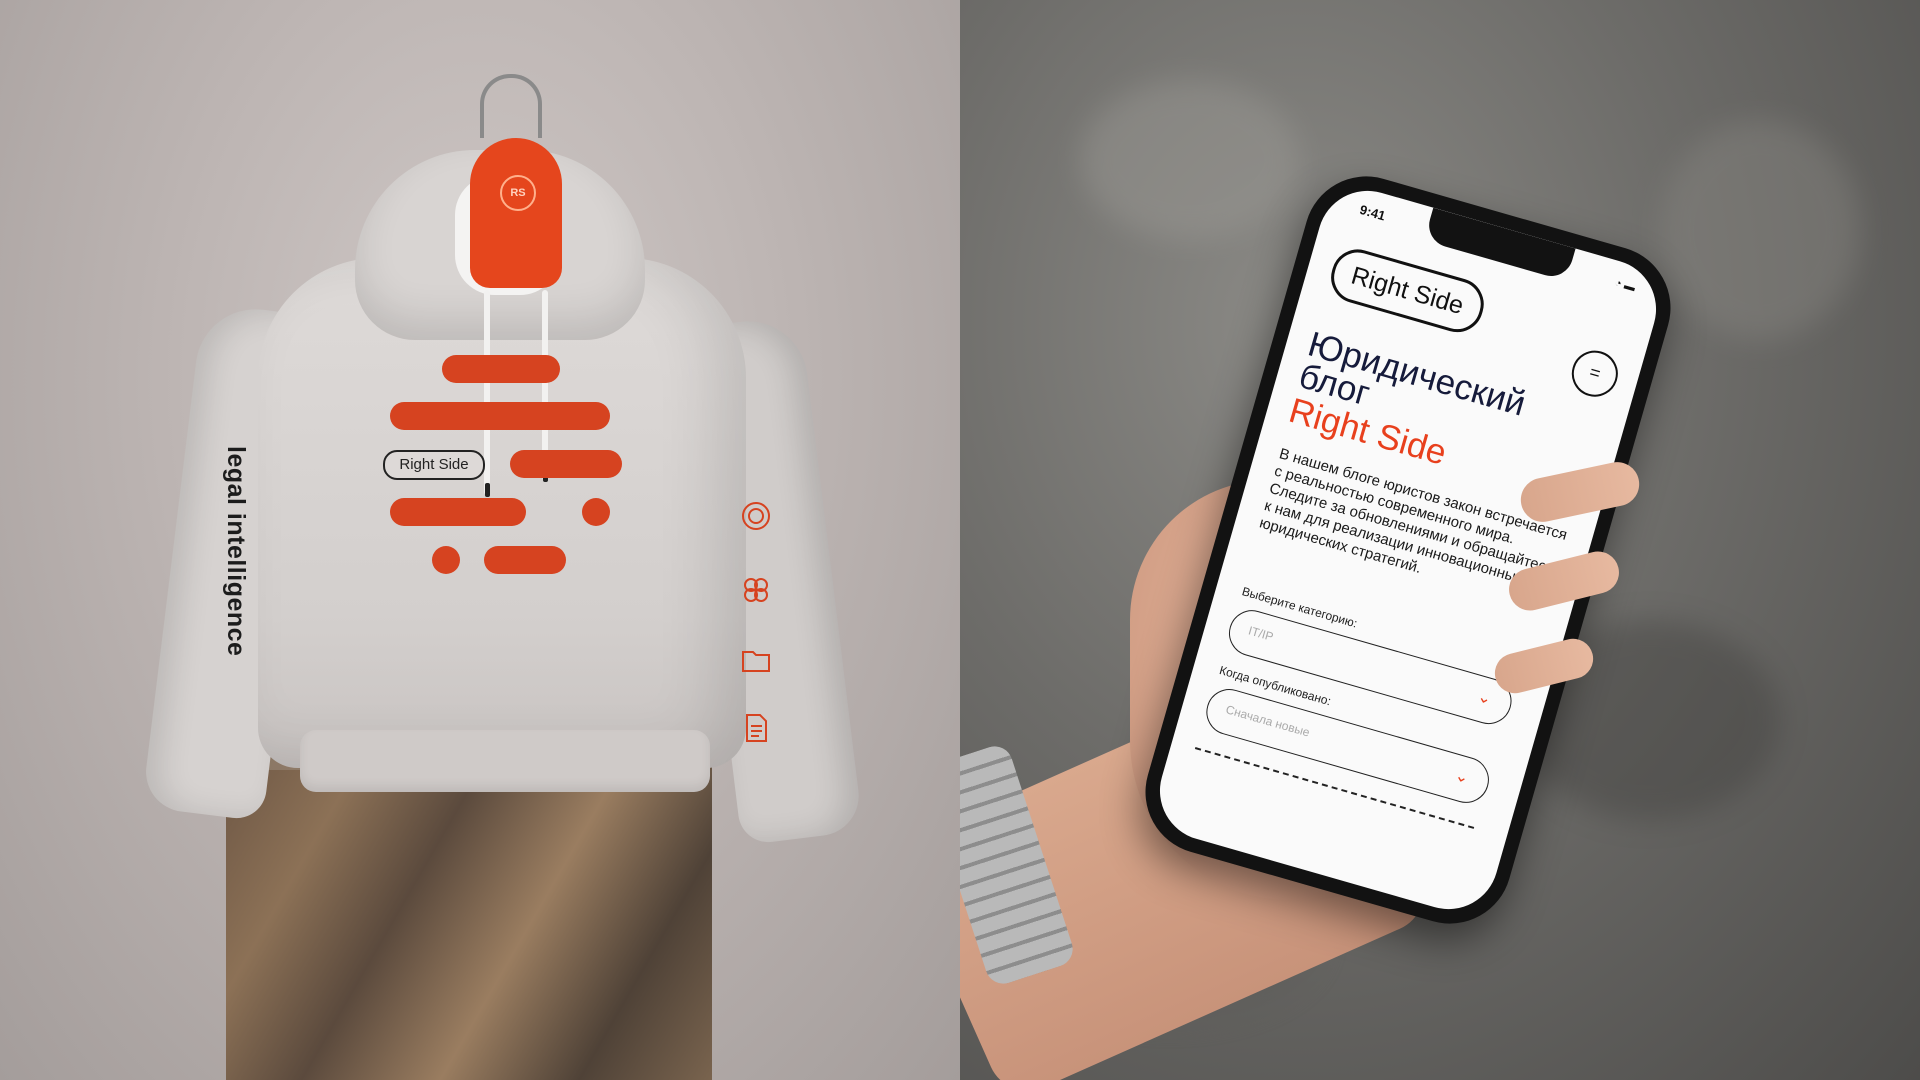 Image resolution: width=1920 pixels, height=1080 pixels. Describe the element at coordinates (1618, 283) in the screenshot. I see `wifi-icon: ◔` at that location.